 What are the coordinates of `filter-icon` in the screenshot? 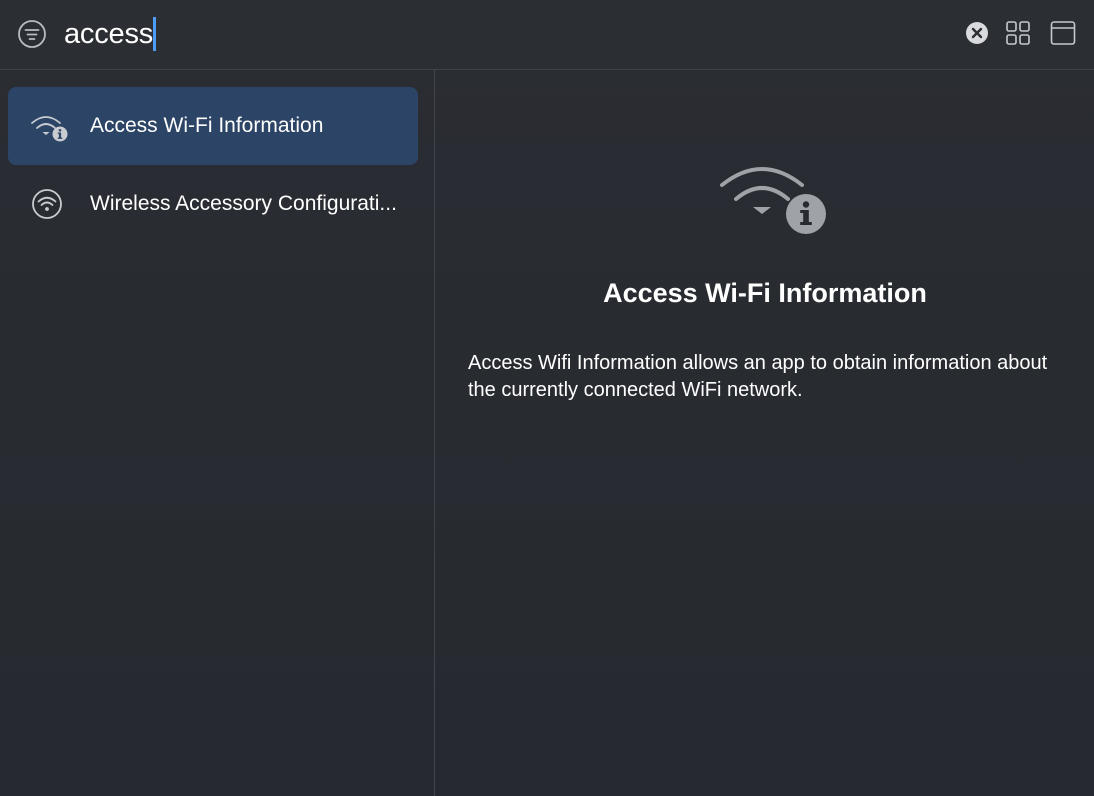 It's located at (32, 34).